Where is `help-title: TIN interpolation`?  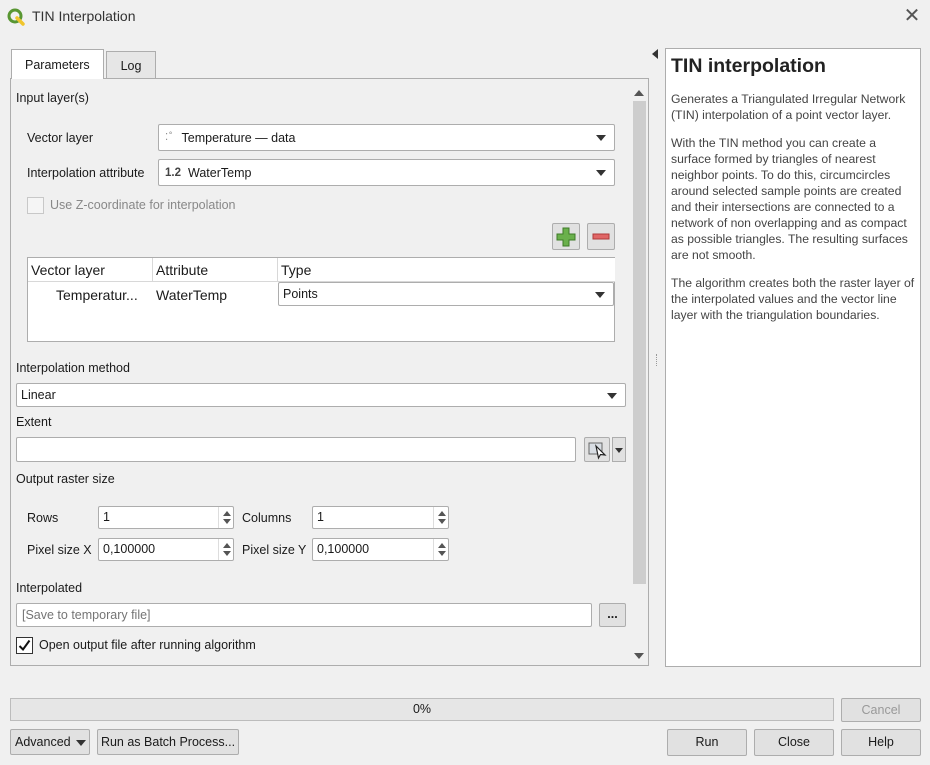 help-title: TIN interpolation is located at coordinates (748, 66).